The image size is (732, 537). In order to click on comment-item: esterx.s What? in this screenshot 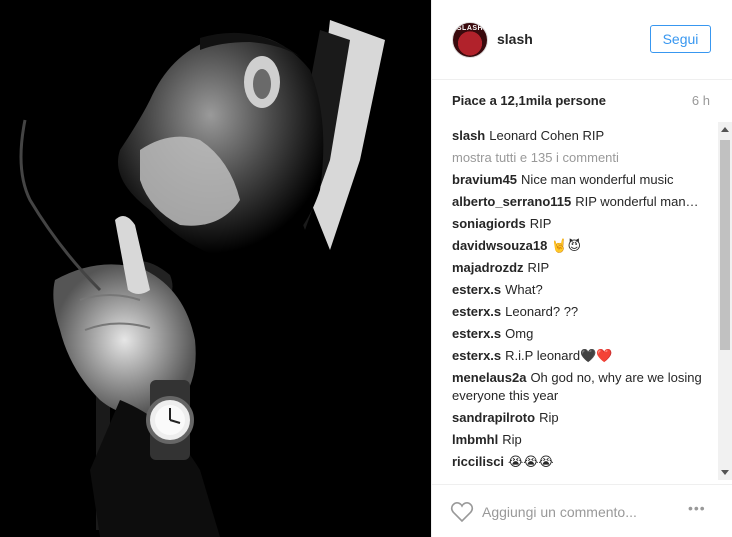, I will do `click(583, 290)`.